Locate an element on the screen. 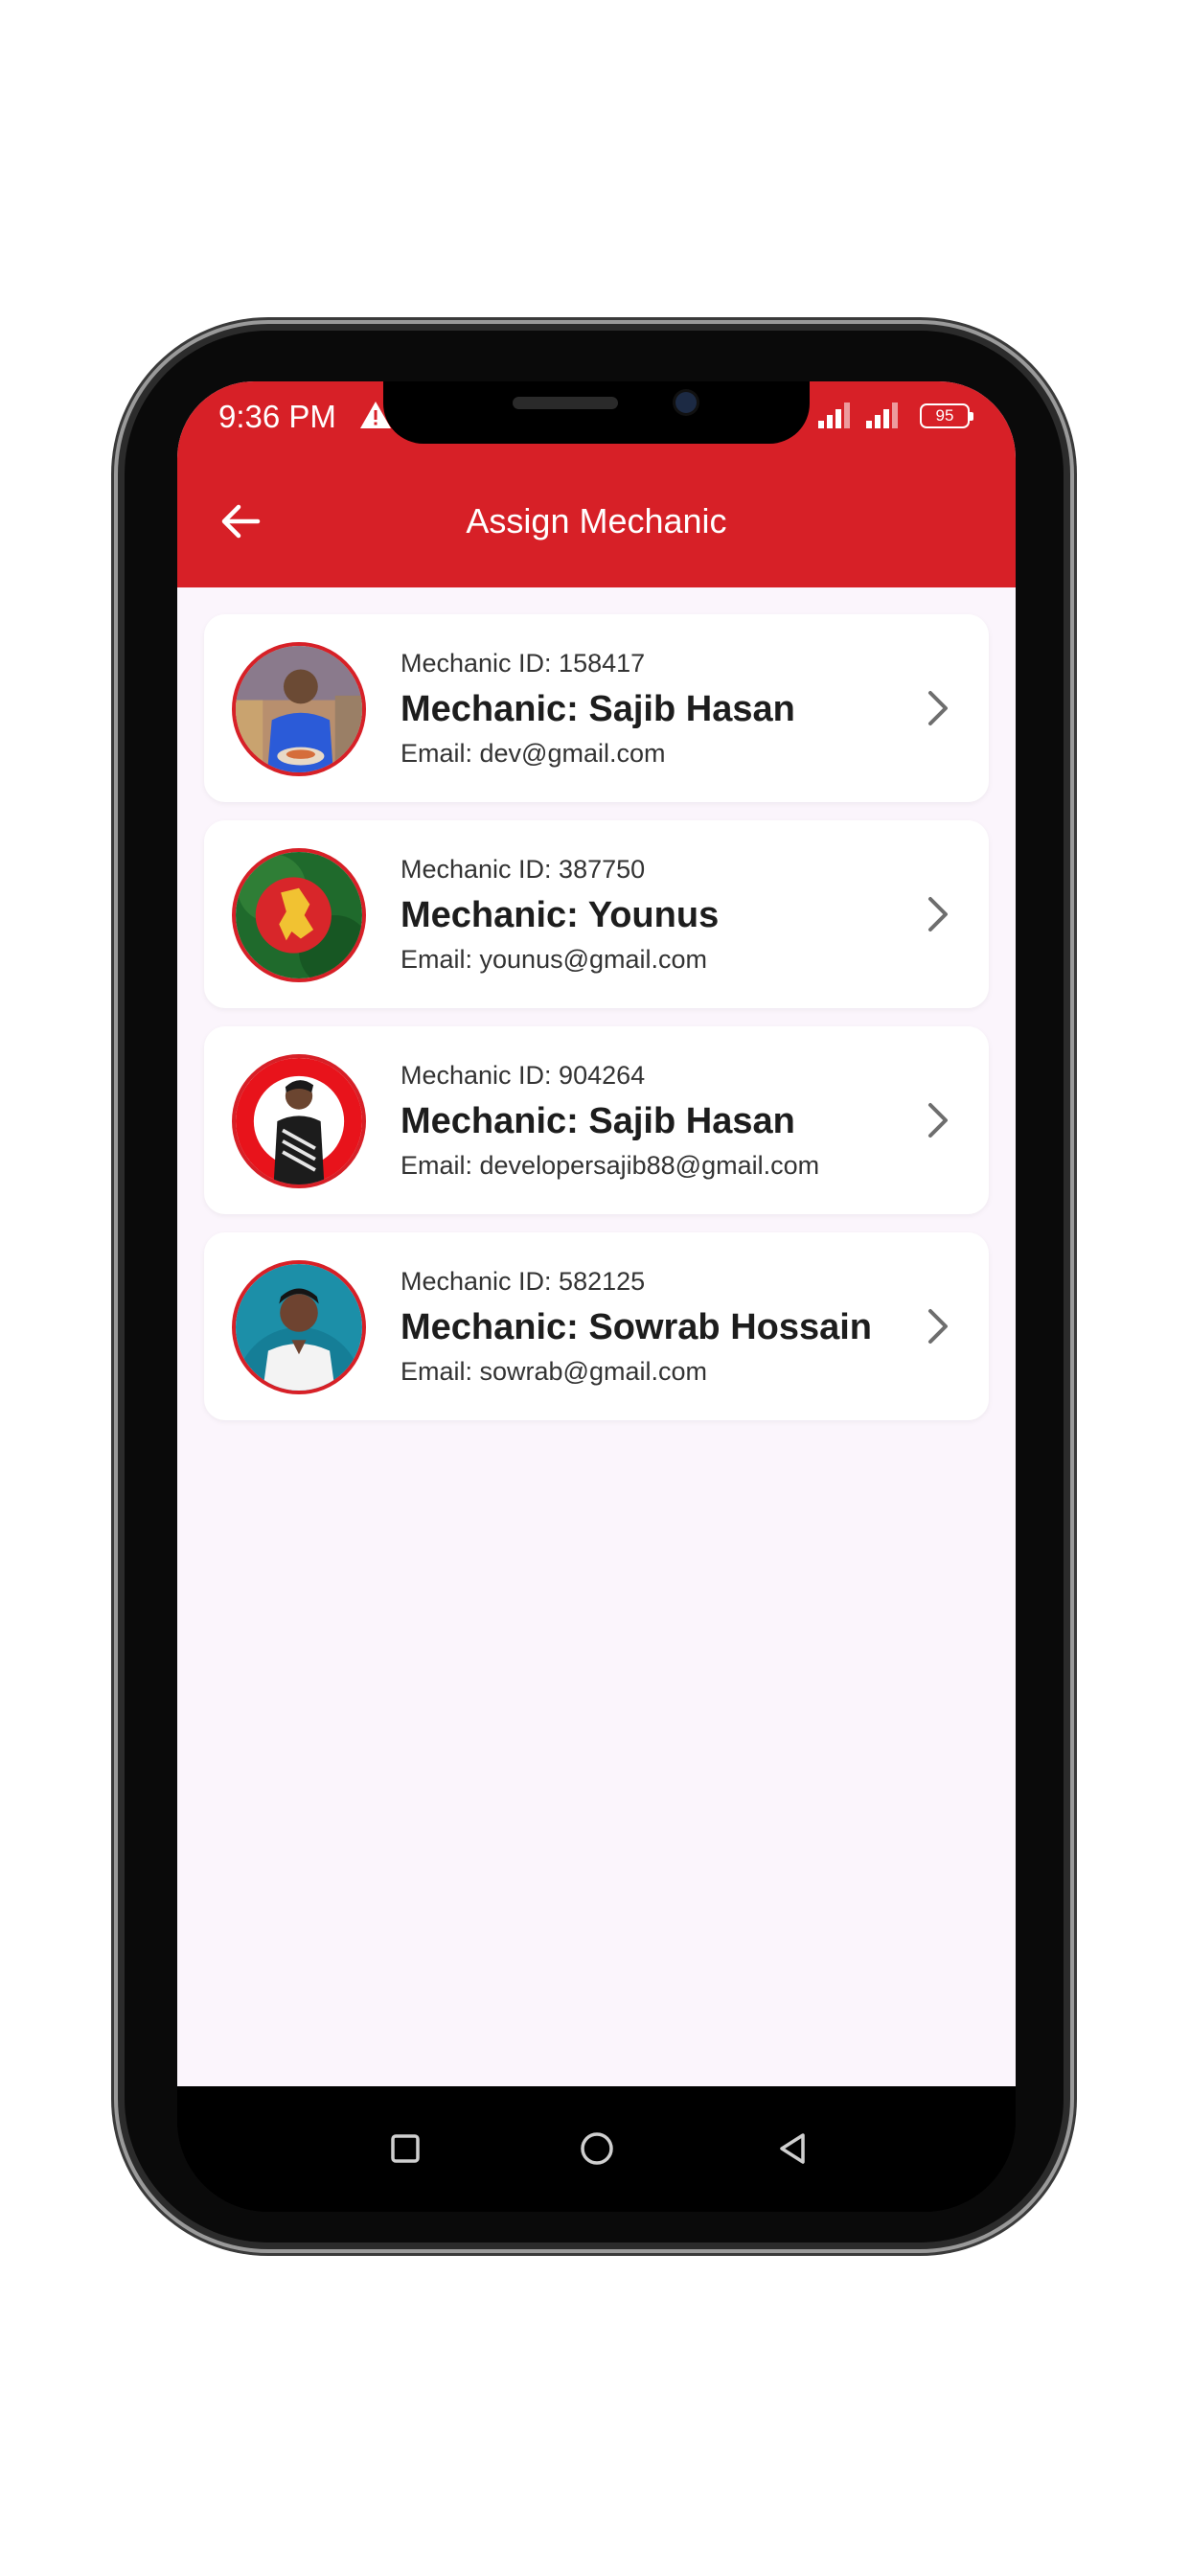 This screenshot has width=1190, height=2576. mechanic-id: Mechanic ID: 582125 is located at coordinates (523, 1281).